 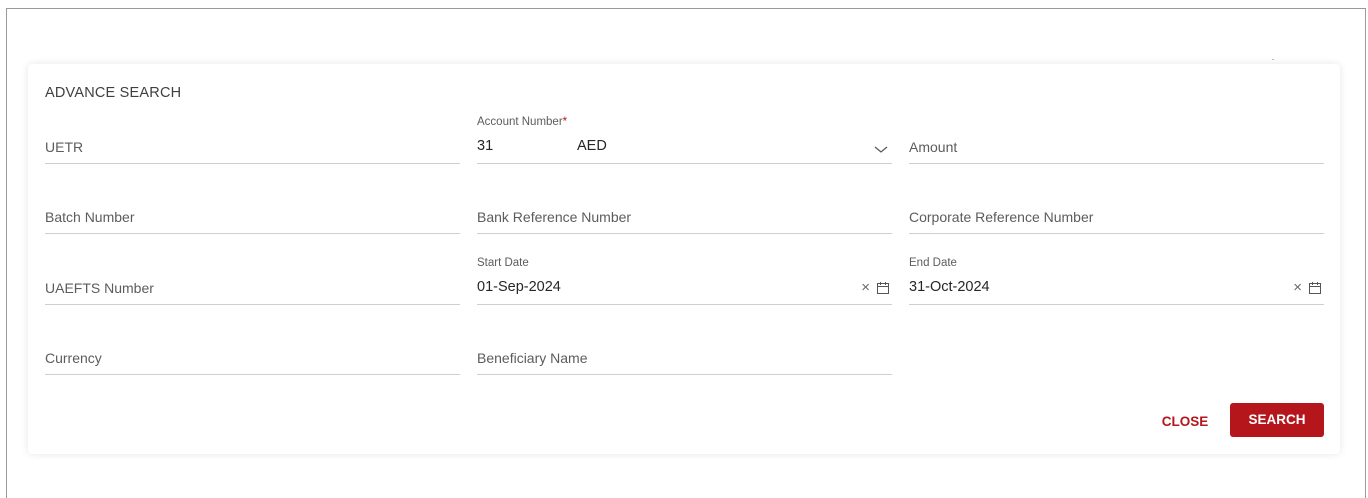 What do you see at coordinates (252, 351) in the screenshot?
I see `currency-field: Currency` at bounding box center [252, 351].